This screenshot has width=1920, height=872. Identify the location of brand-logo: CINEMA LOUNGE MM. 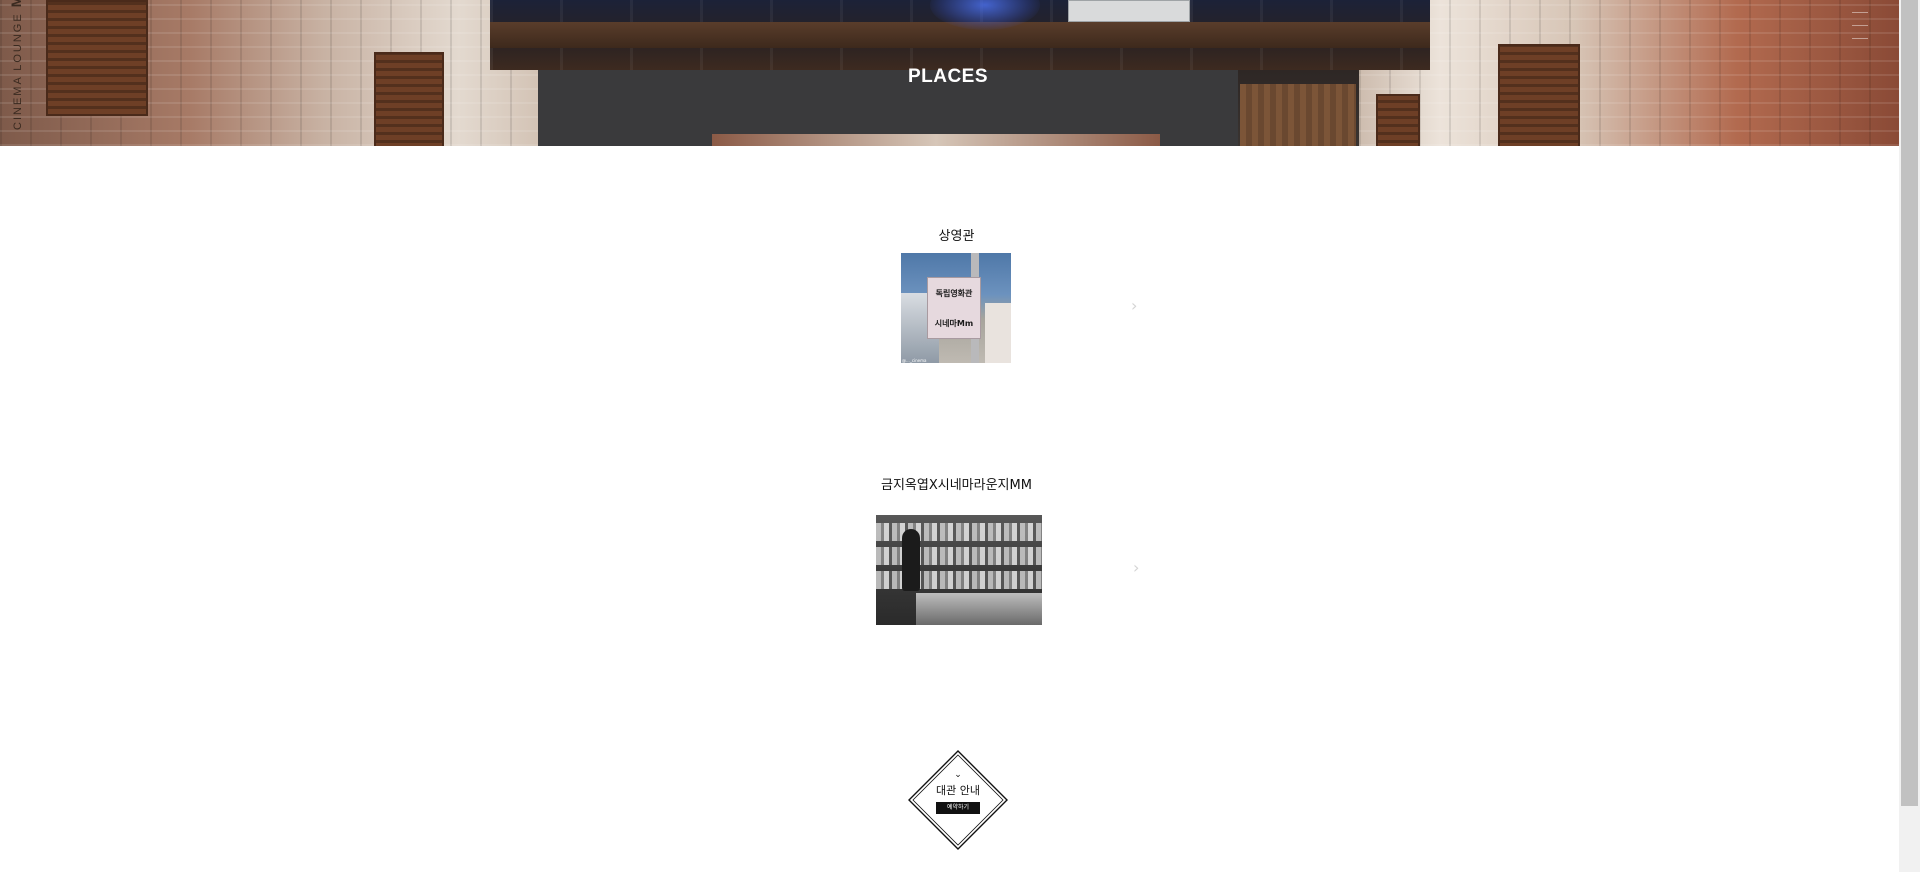
(16, 65).